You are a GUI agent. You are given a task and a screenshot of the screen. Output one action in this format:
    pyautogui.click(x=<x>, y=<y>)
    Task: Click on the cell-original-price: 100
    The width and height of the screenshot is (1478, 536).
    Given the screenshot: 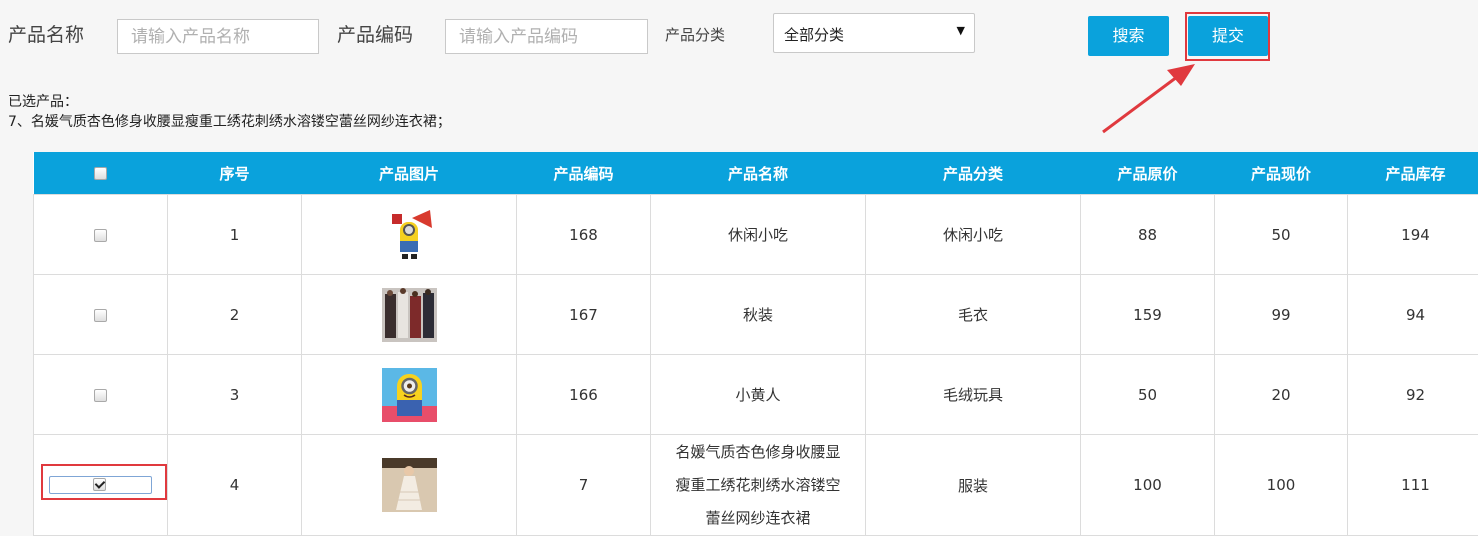 What is the action you would take?
    pyautogui.click(x=1148, y=485)
    